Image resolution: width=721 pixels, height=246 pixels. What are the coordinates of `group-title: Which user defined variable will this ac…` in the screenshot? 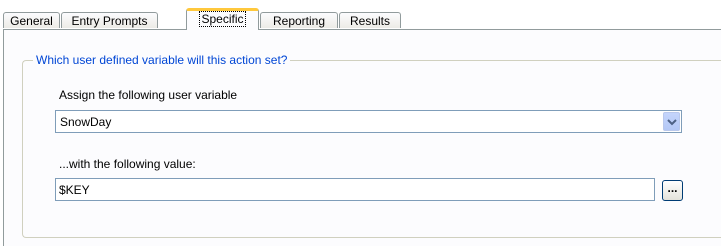 It's located at (162, 60).